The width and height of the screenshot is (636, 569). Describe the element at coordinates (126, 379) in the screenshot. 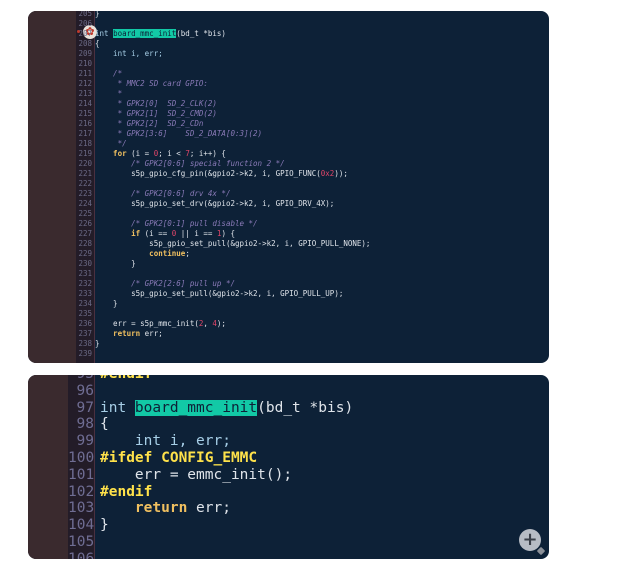

I see `code-text: #endif` at that location.